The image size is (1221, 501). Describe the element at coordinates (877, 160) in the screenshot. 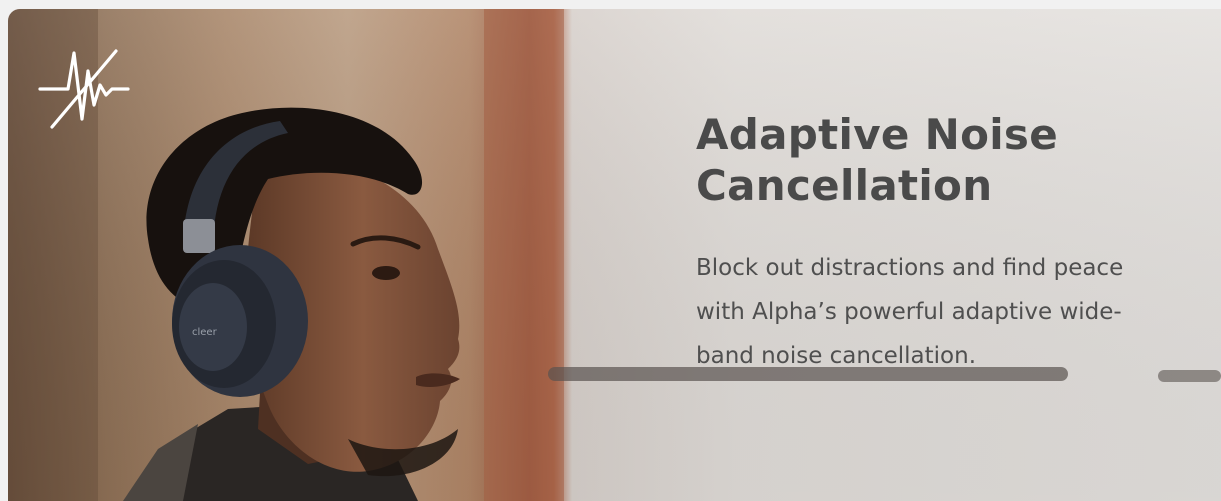

I see `hero-title: Adaptive Noise Cancellation` at that location.